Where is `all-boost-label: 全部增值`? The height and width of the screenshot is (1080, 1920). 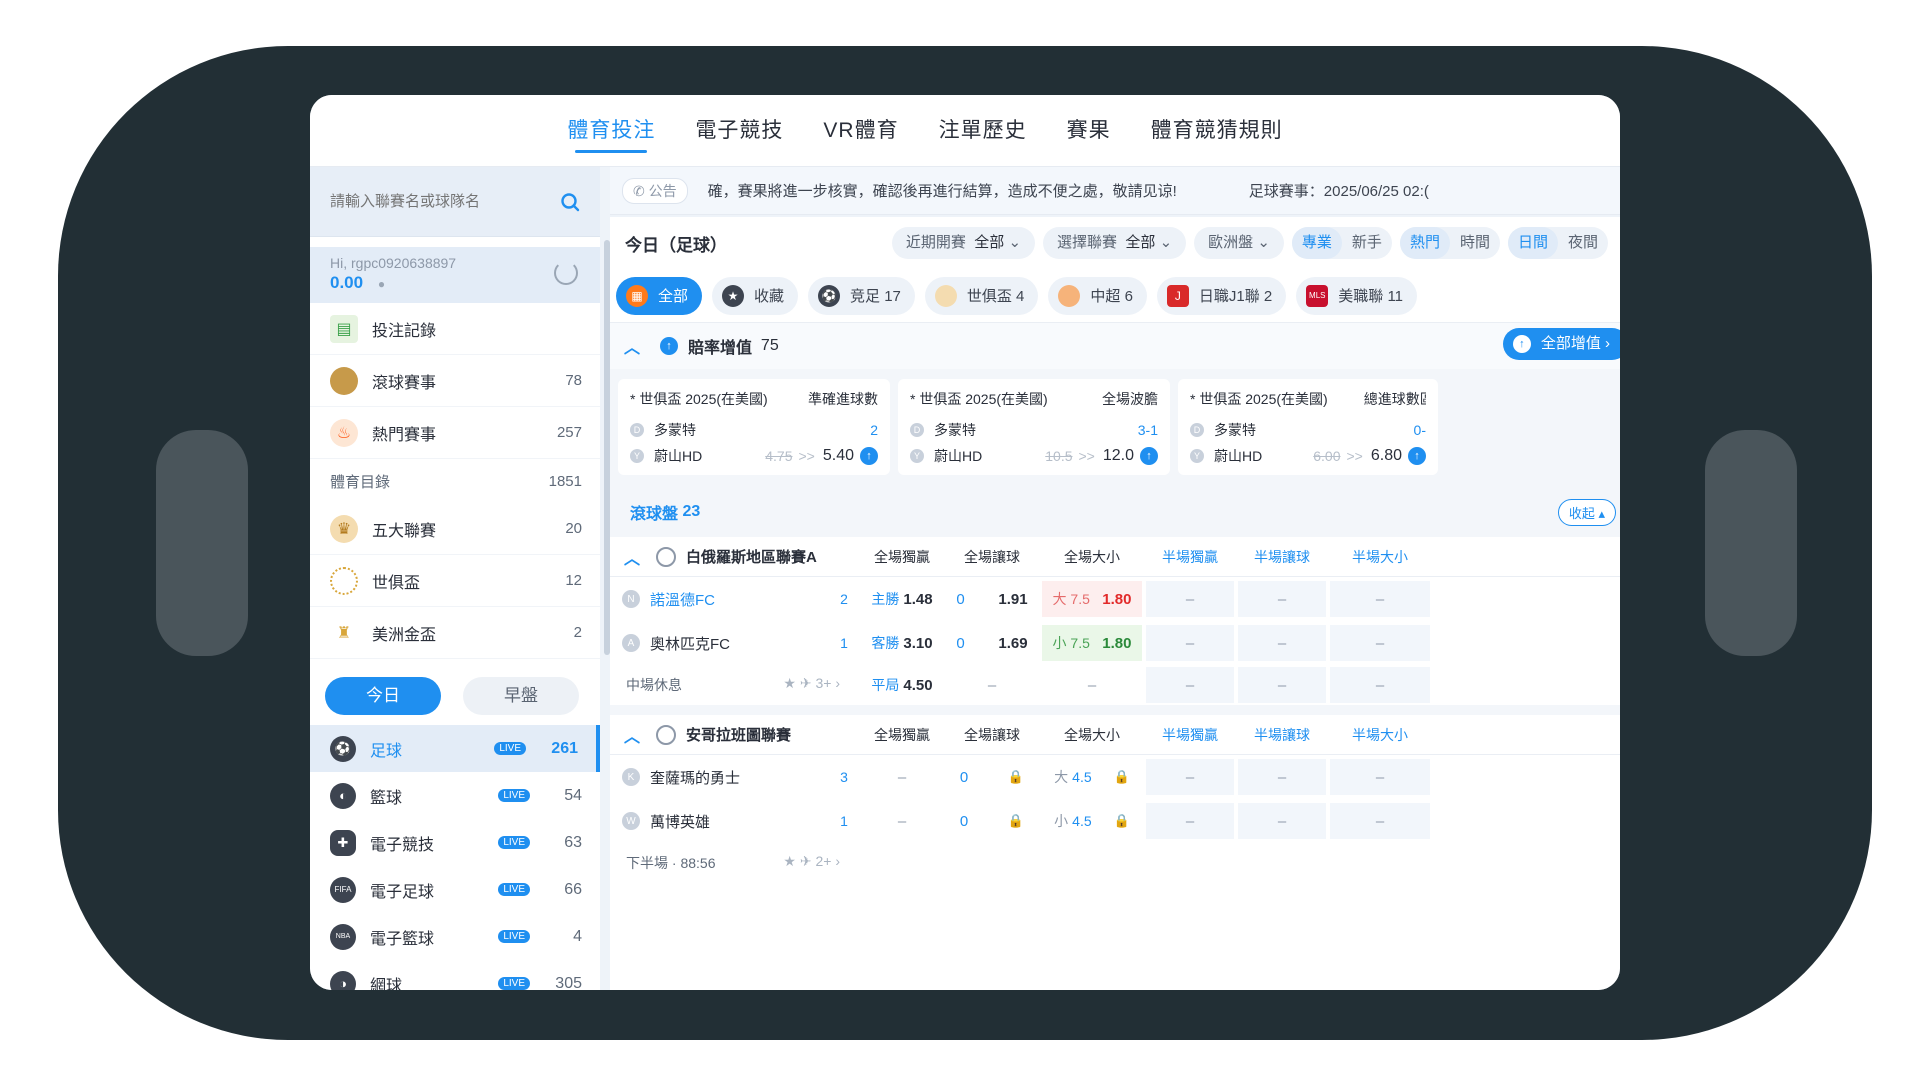 all-boost-label: 全部增值 is located at coordinates (1570, 343).